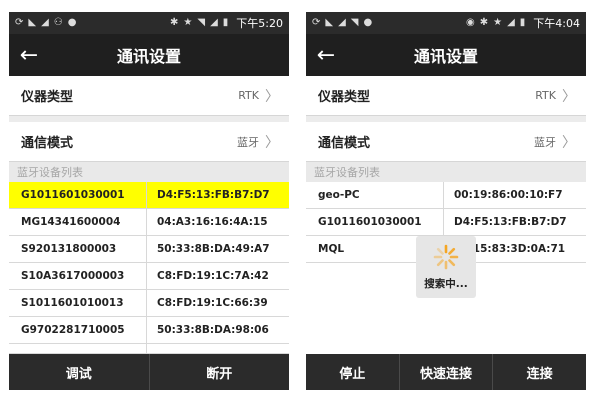 The width and height of the screenshot is (600, 400). Describe the element at coordinates (78, 222) in the screenshot. I see `device-name: MG14341600004` at that location.